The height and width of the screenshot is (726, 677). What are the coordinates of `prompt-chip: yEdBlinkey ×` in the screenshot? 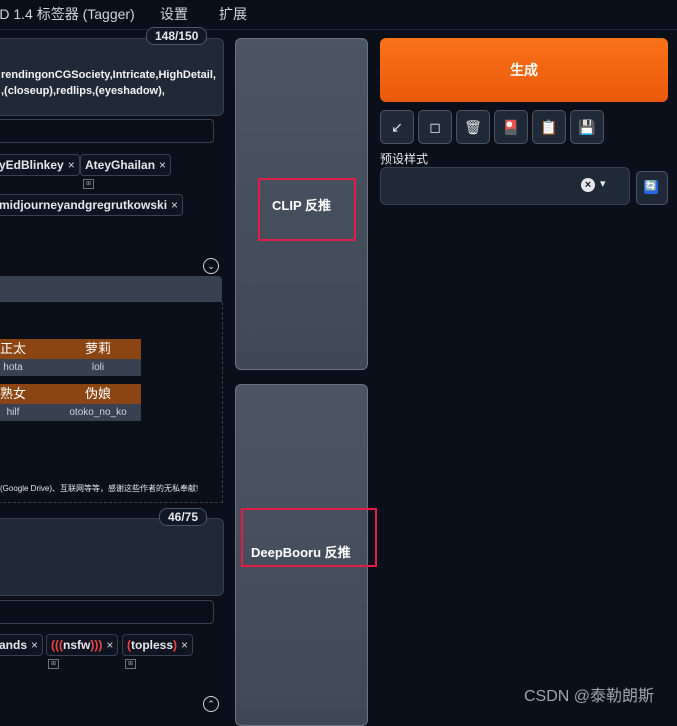 It's located at (40, 165).